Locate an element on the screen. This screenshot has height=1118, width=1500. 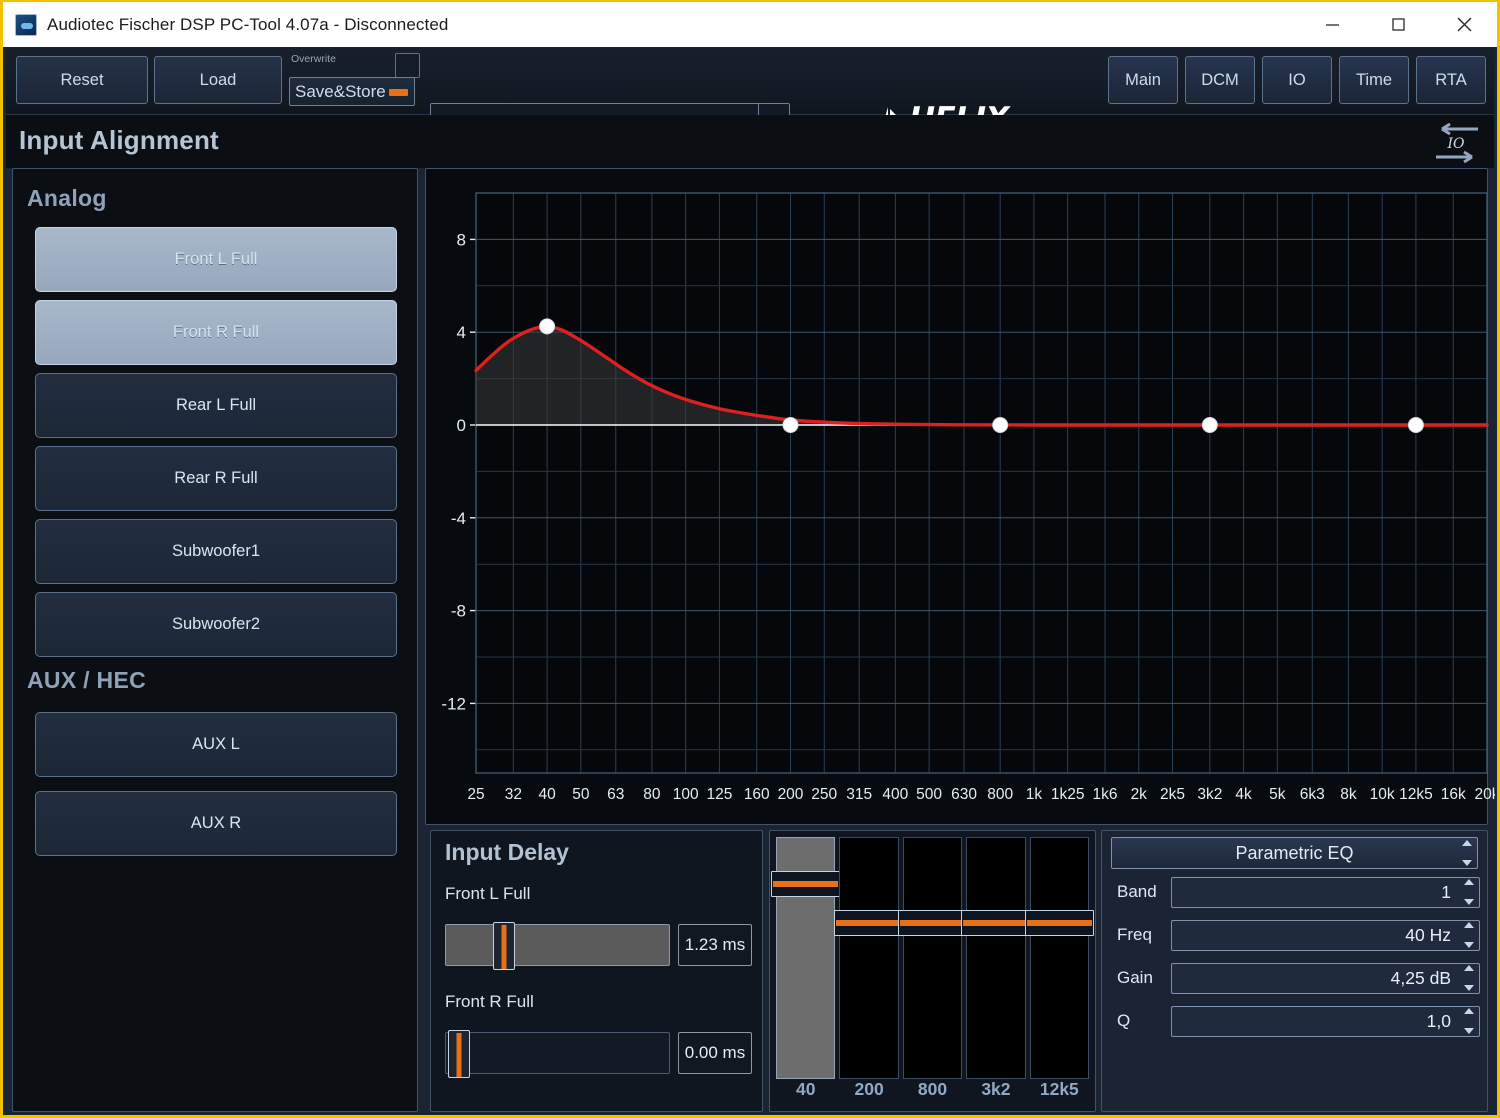
svg-text: -4 is located at coordinates (458, 518).